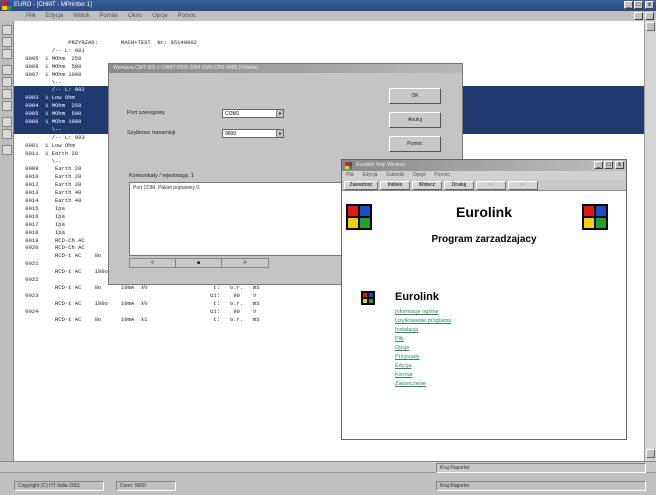  I want to click on document-line: 0004 1 MOhm 250, so click(51, 106).